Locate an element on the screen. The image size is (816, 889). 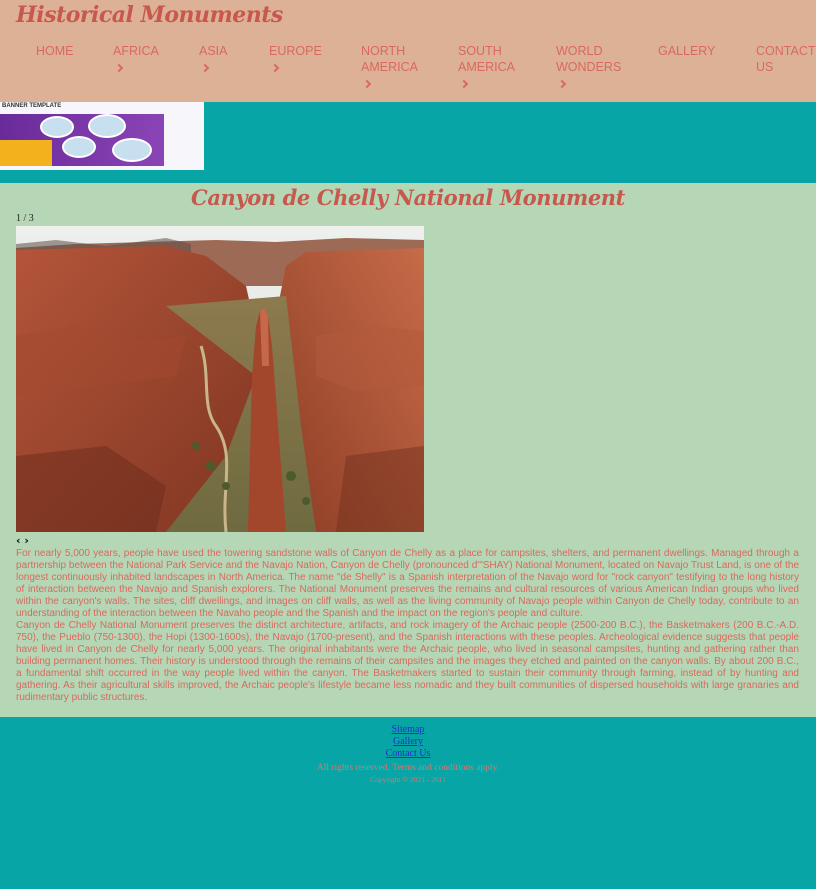
nav-asia: ASIA is located at coordinates (224, 59).